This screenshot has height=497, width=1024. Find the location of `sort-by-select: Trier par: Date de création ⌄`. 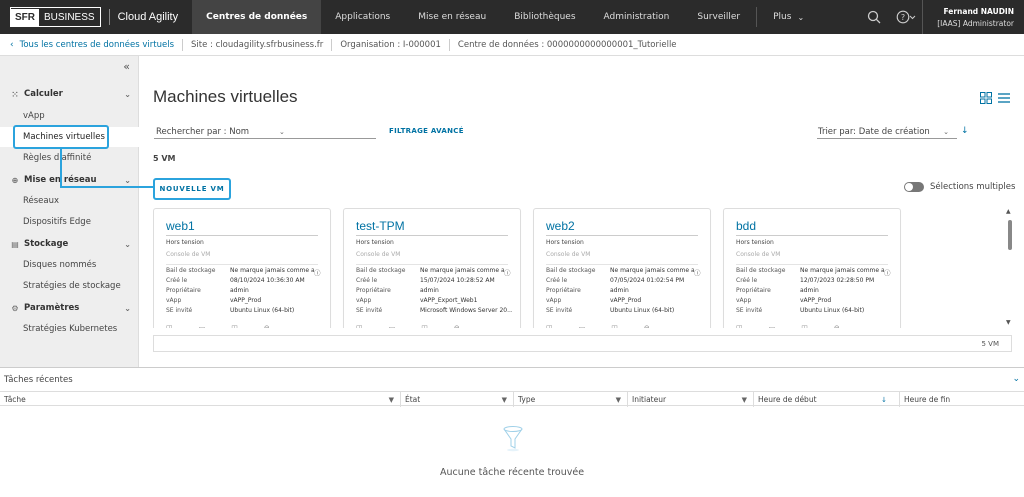

sort-by-select: Trier par: Date de création ⌄ is located at coordinates (887, 132).